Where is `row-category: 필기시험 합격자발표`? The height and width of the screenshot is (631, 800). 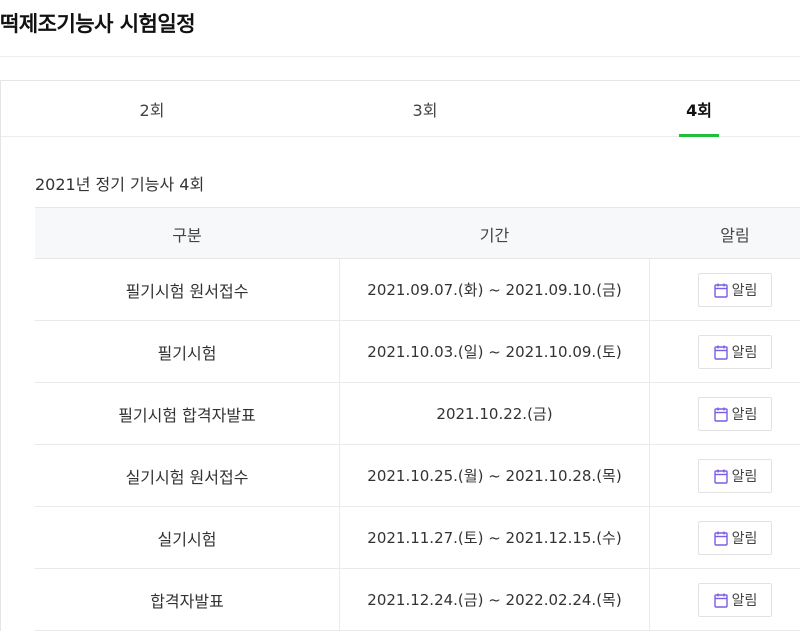
row-category: 필기시험 합격자발표 is located at coordinates (187, 415).